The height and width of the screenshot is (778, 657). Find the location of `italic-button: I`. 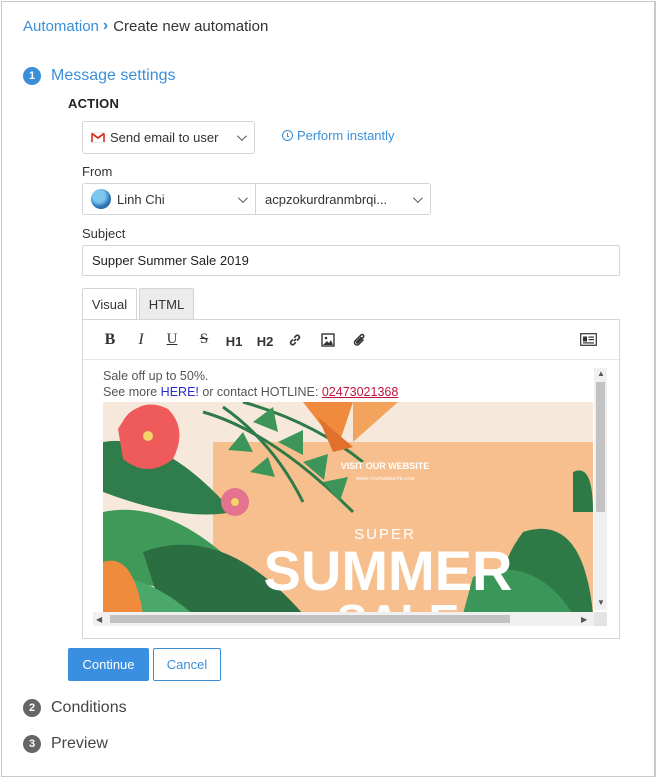

italic-button: I is located at coordinates (141, 340).